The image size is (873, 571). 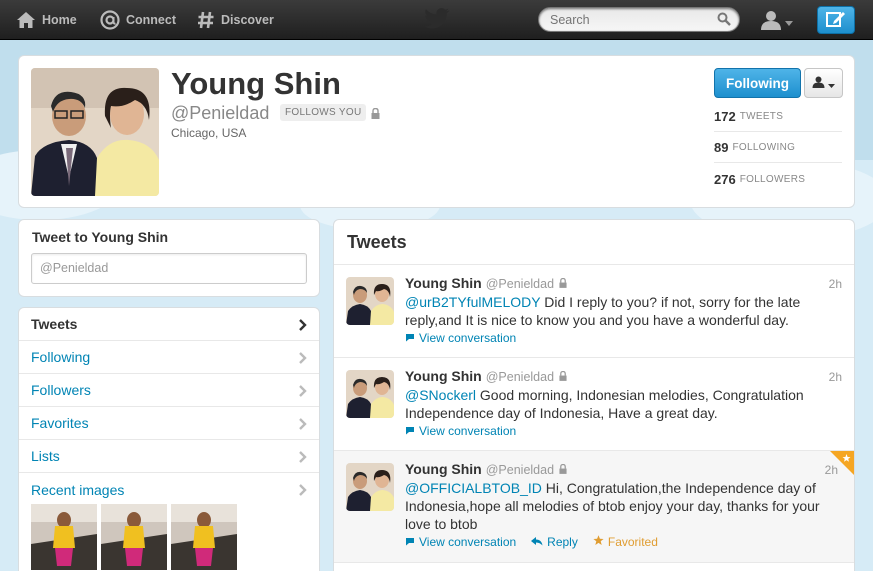 What do you see at coordinates (537, 542) in the screenshot?
I see `reply-arrow-icon` at bounding box center [537, 542].